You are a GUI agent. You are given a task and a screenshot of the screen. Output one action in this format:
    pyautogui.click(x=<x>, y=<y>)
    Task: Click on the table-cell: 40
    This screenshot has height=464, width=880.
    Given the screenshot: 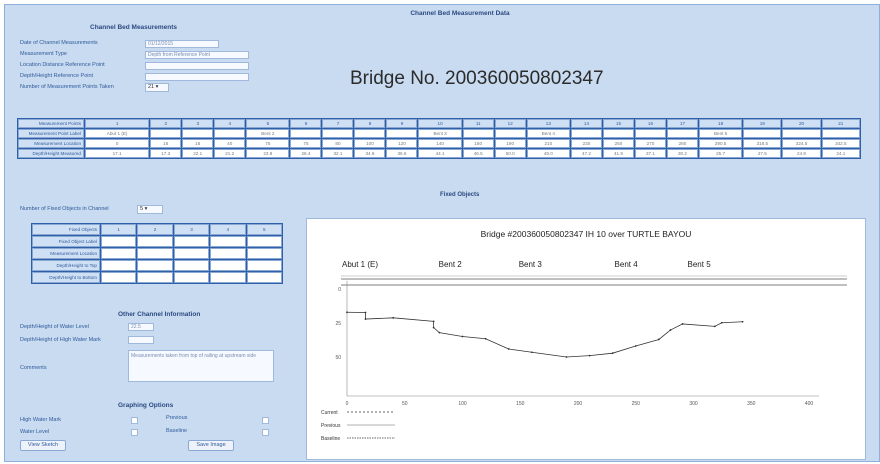 What is the action you would take?
    pyautogui.click(x=230, y=143)
    